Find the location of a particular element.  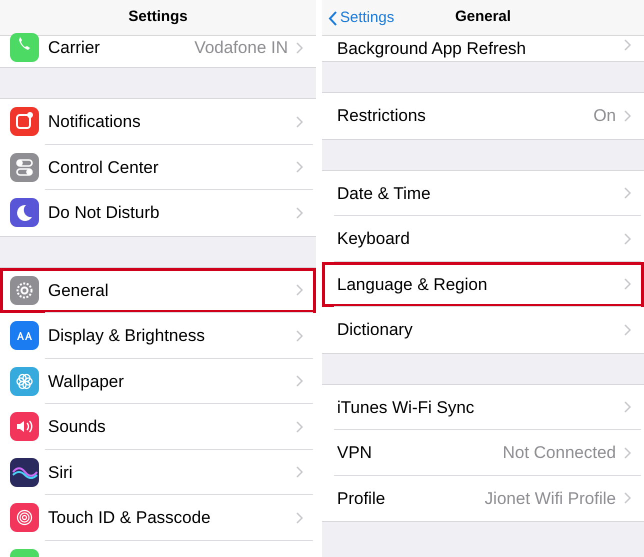

settings-row: Keyboard is located at coordinates (483, 239).